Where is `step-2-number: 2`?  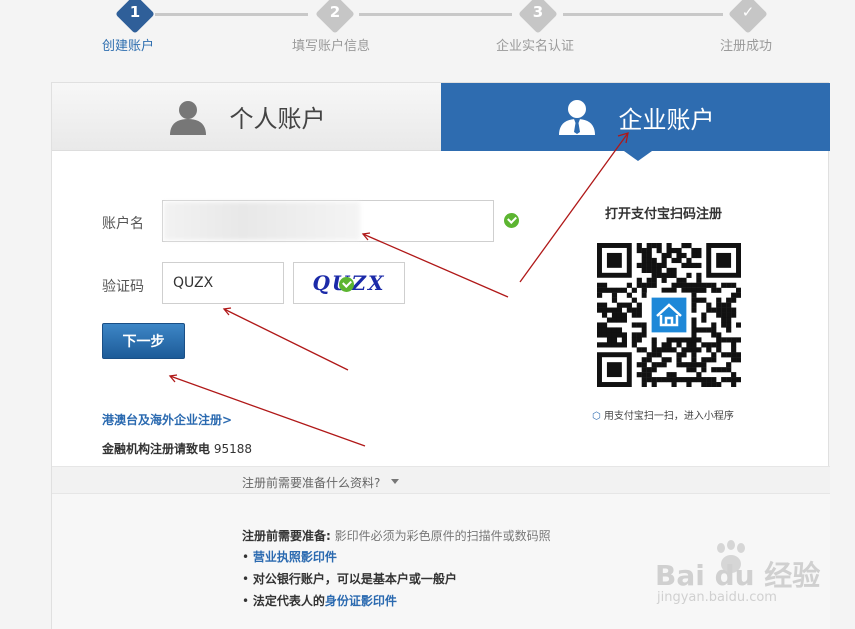 step-2-number: 2 is located at coordinates (335, 12).